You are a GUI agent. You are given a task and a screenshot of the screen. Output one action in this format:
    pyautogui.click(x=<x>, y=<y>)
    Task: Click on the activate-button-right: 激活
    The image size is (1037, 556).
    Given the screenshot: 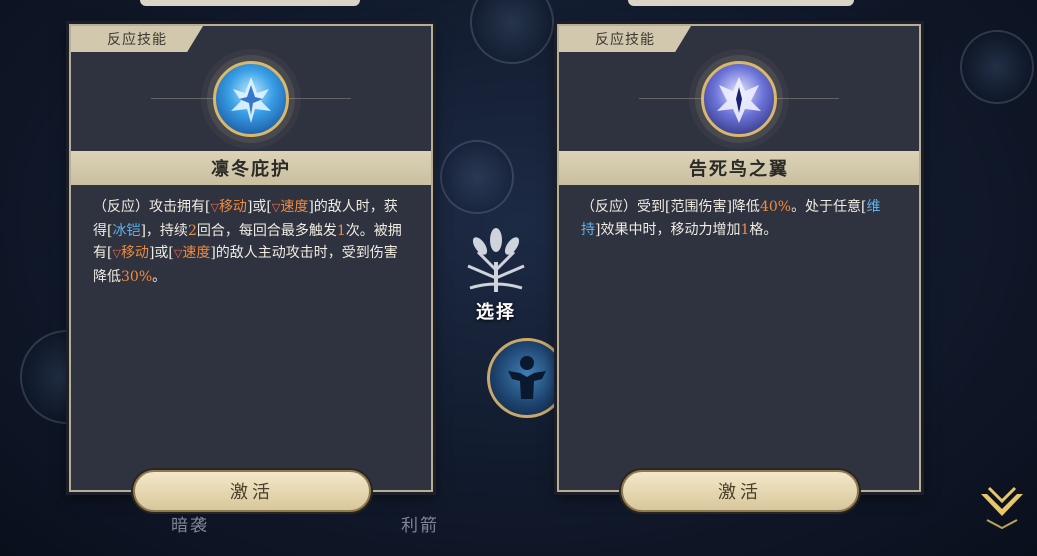 What is the action you would take?
    pyautogui.click(x=740, y=491)
    